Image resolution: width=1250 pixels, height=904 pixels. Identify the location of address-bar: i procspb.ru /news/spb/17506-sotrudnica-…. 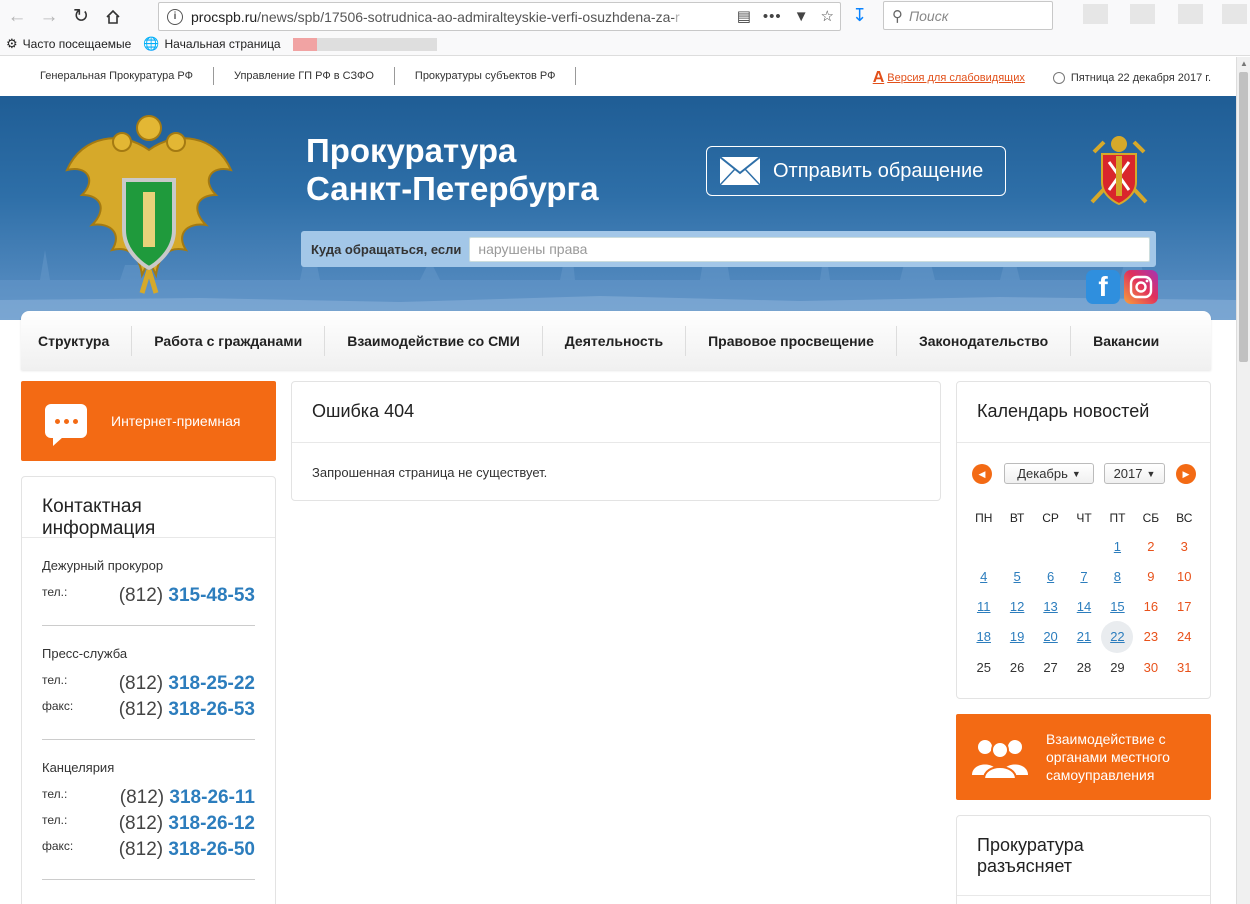
(499, 16).